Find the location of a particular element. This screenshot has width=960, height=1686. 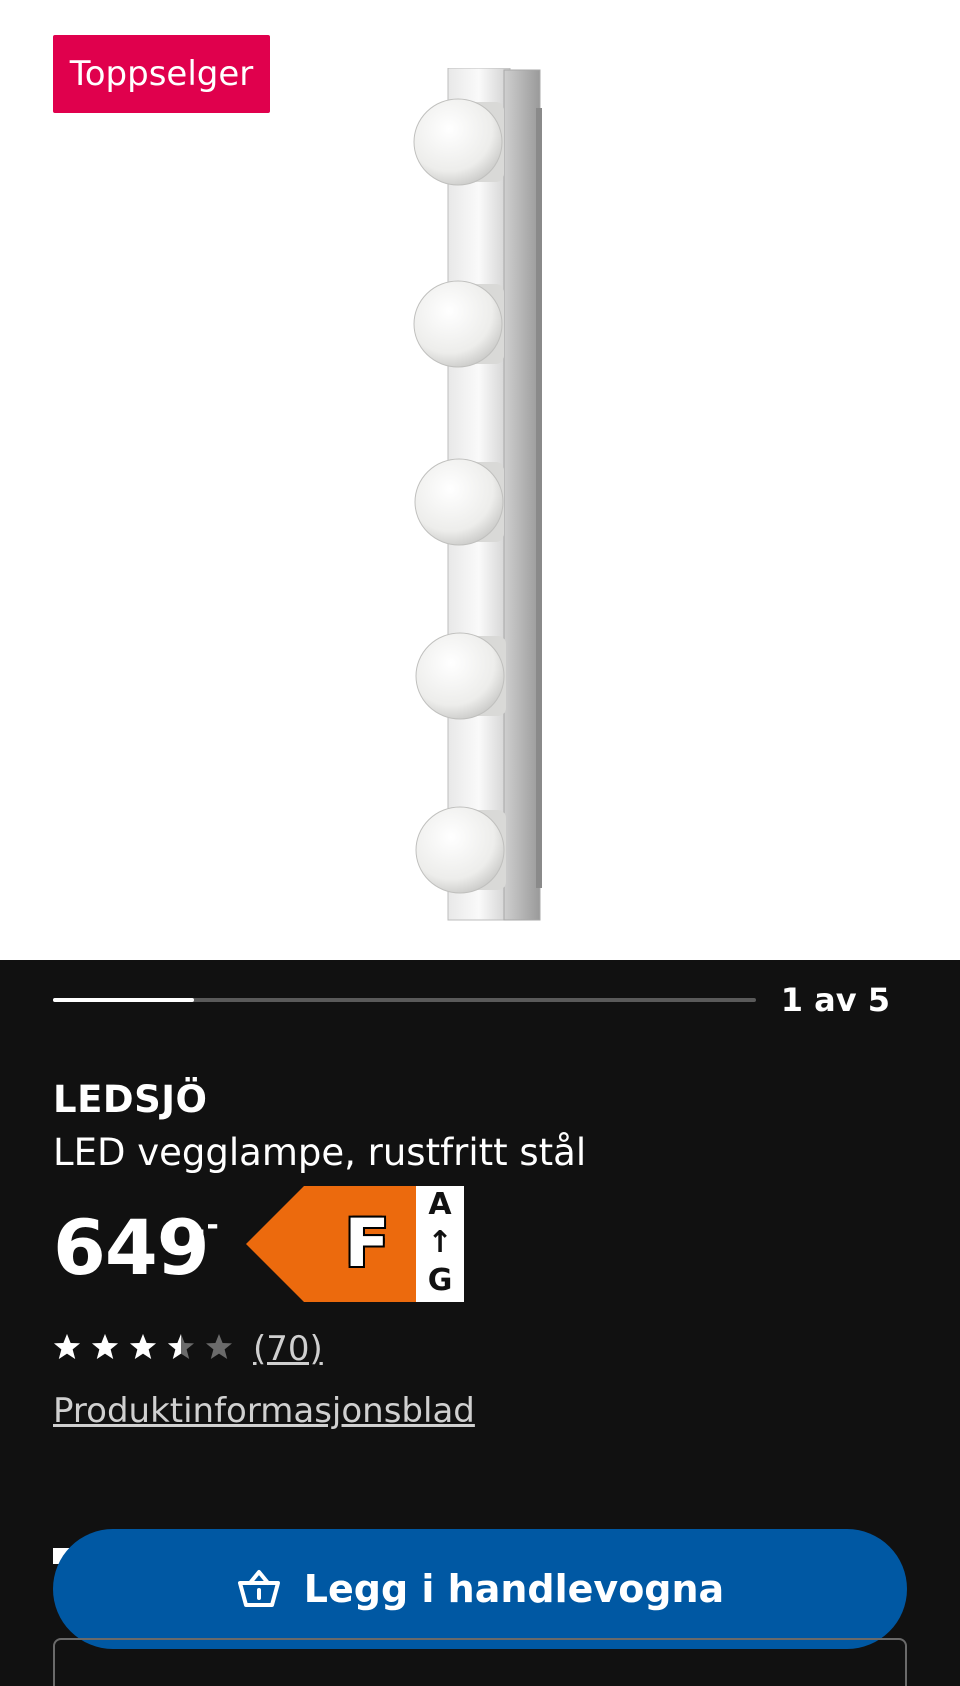

rating: (70) is located at coordinates (188, 1349).